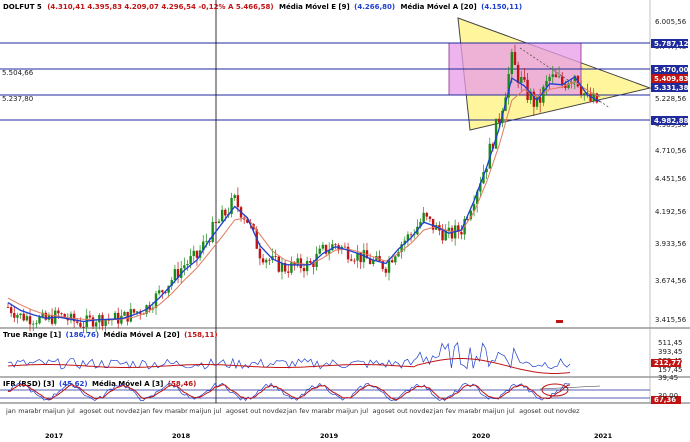 This screenshot has height=442, width=690. I want to click on tag-text-1: 5.787,12, so click(671, 44).